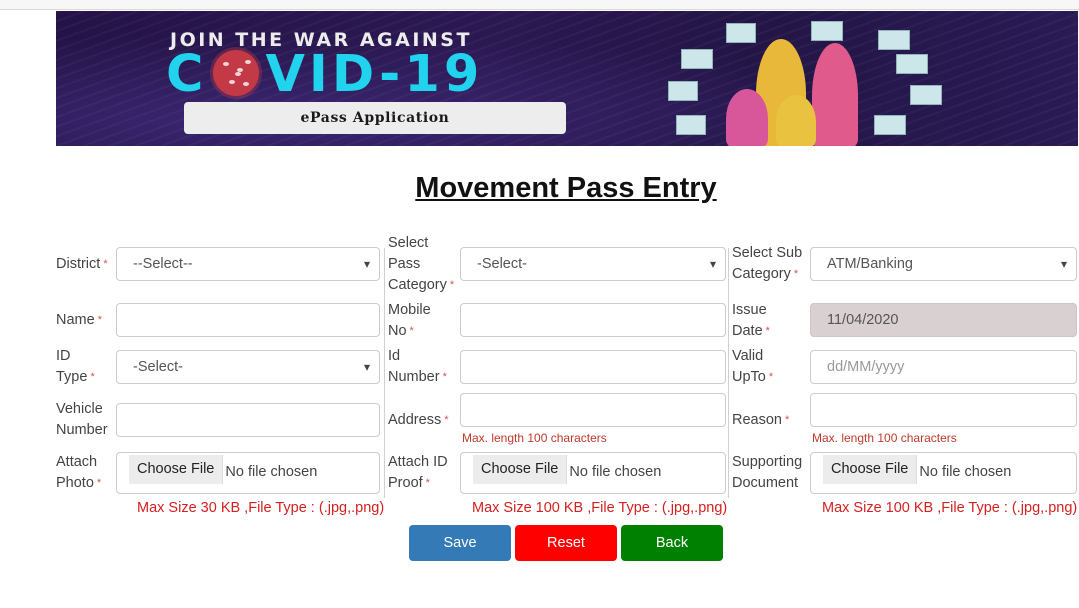 This screenshot has width=1079, height=608. I want to click on attach-id-proof-file-input: Choose File No file chosen, so click(593, 473).